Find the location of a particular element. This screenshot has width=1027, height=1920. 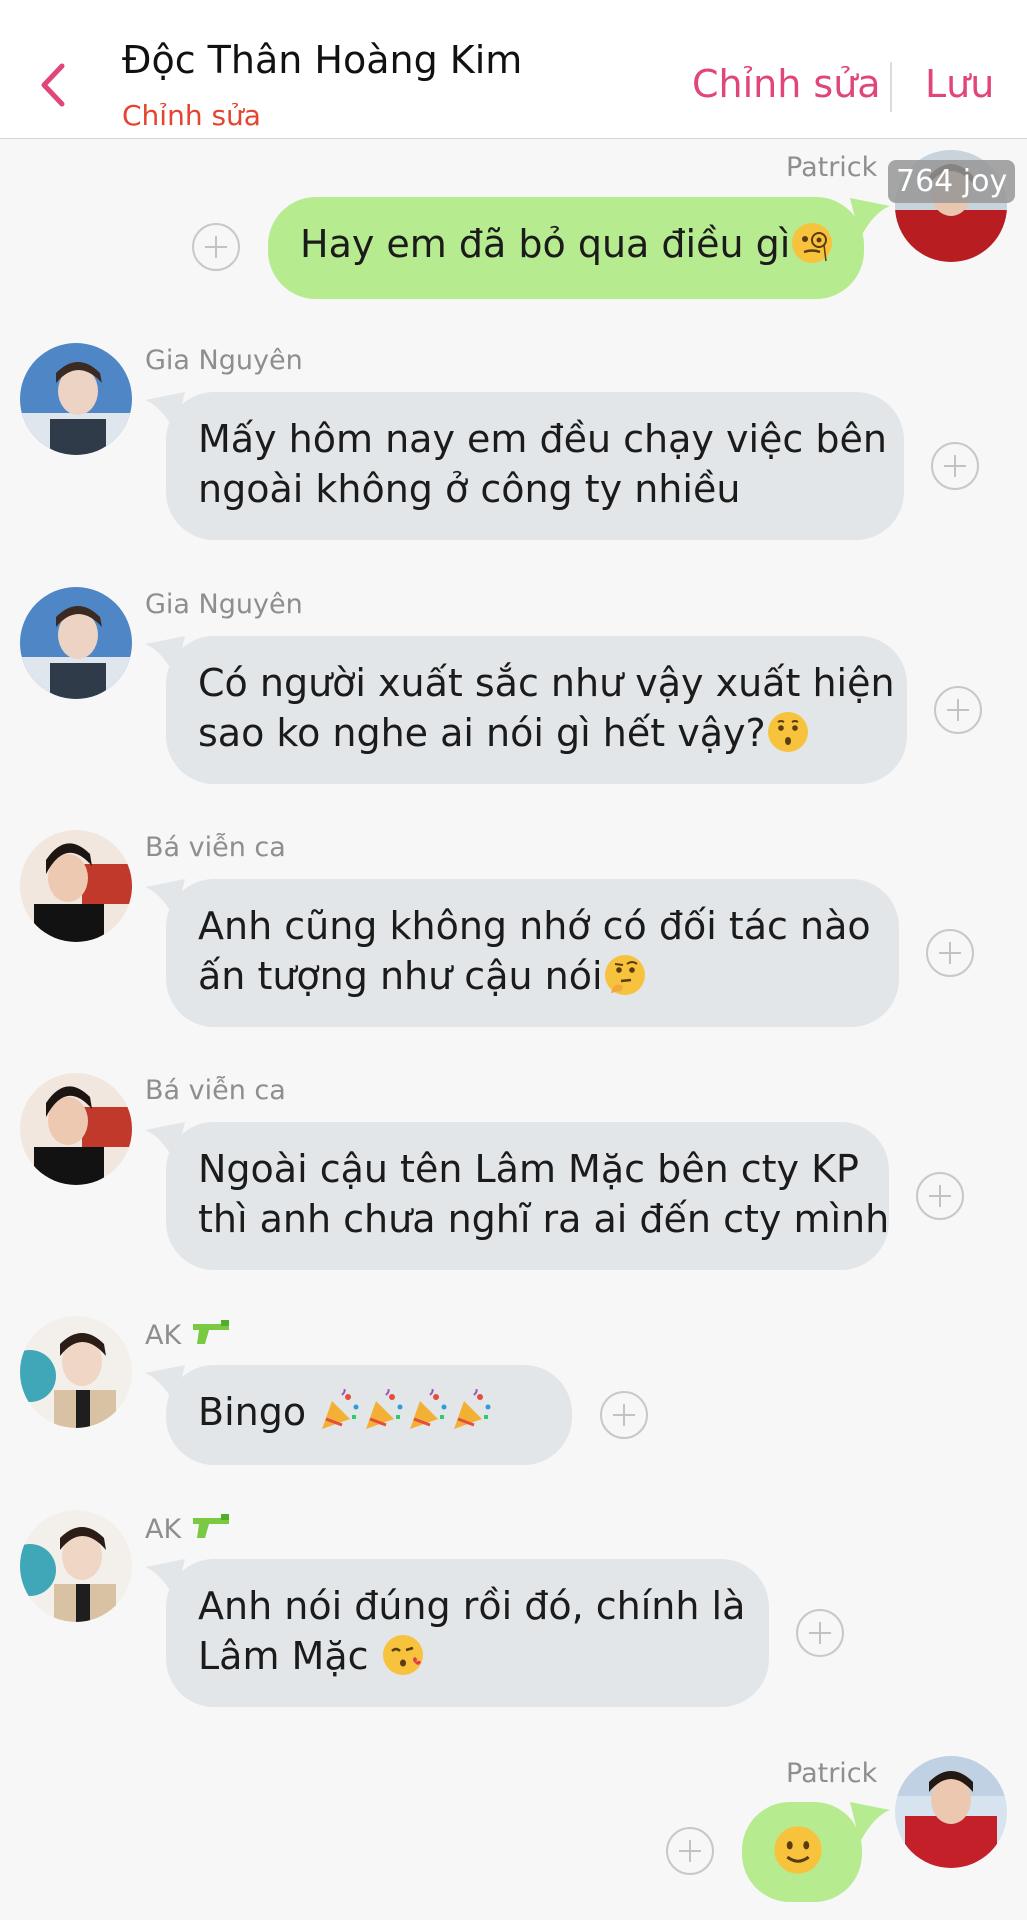

chat-title: Độc Thân Hoàng Kim is located at coordinates (322, 60).